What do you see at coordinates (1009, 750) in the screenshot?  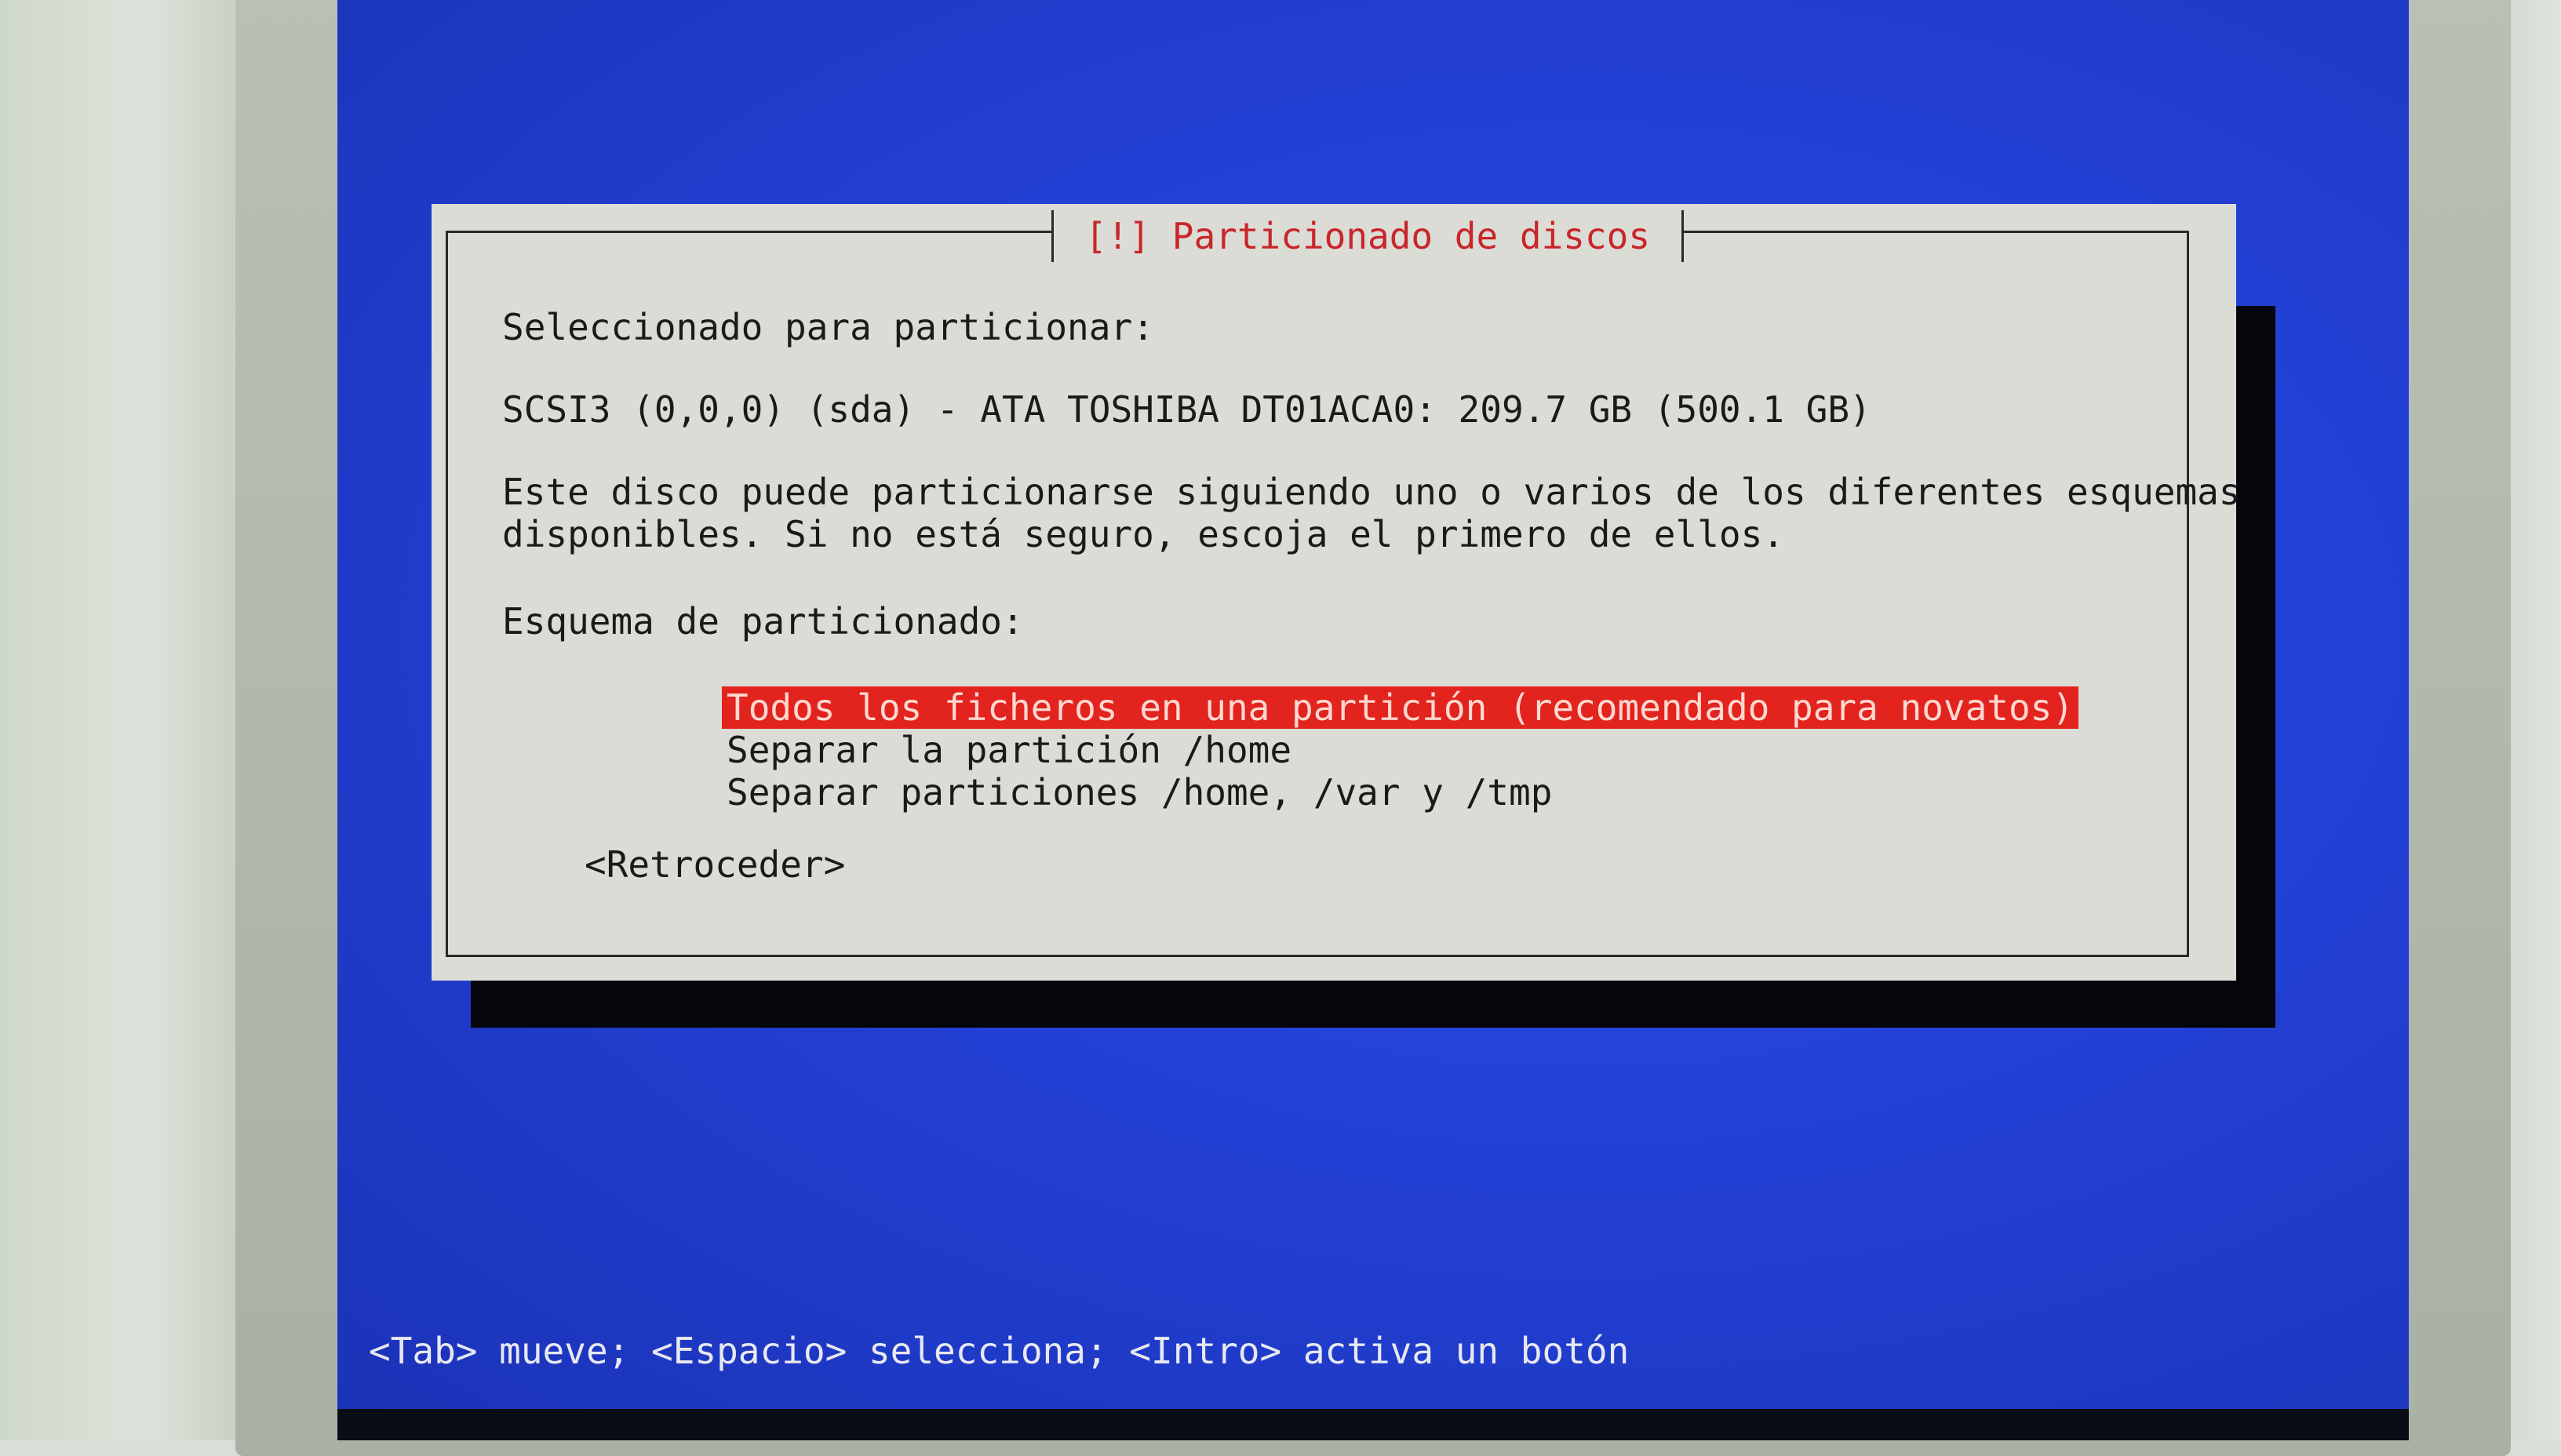 I see `scheme-option-separate-home: Separar la partición /home` at bounding box center [1009, 750].